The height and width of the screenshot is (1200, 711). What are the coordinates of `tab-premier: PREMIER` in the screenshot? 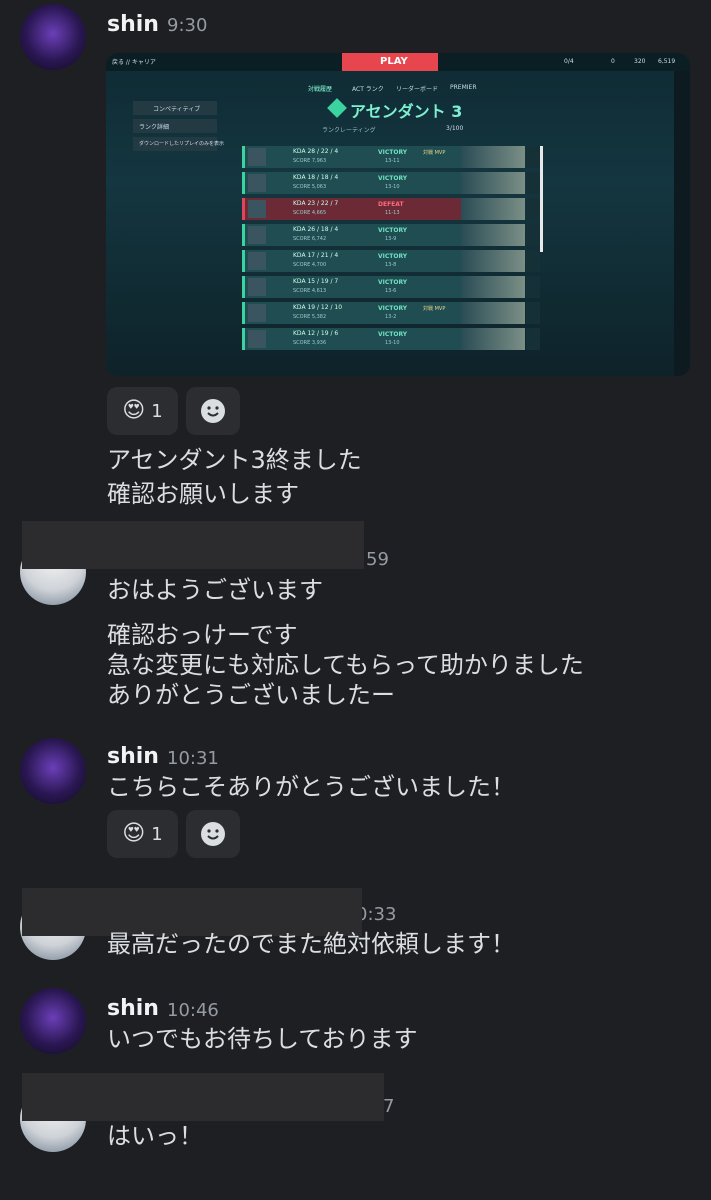 It's located at (463, 87).